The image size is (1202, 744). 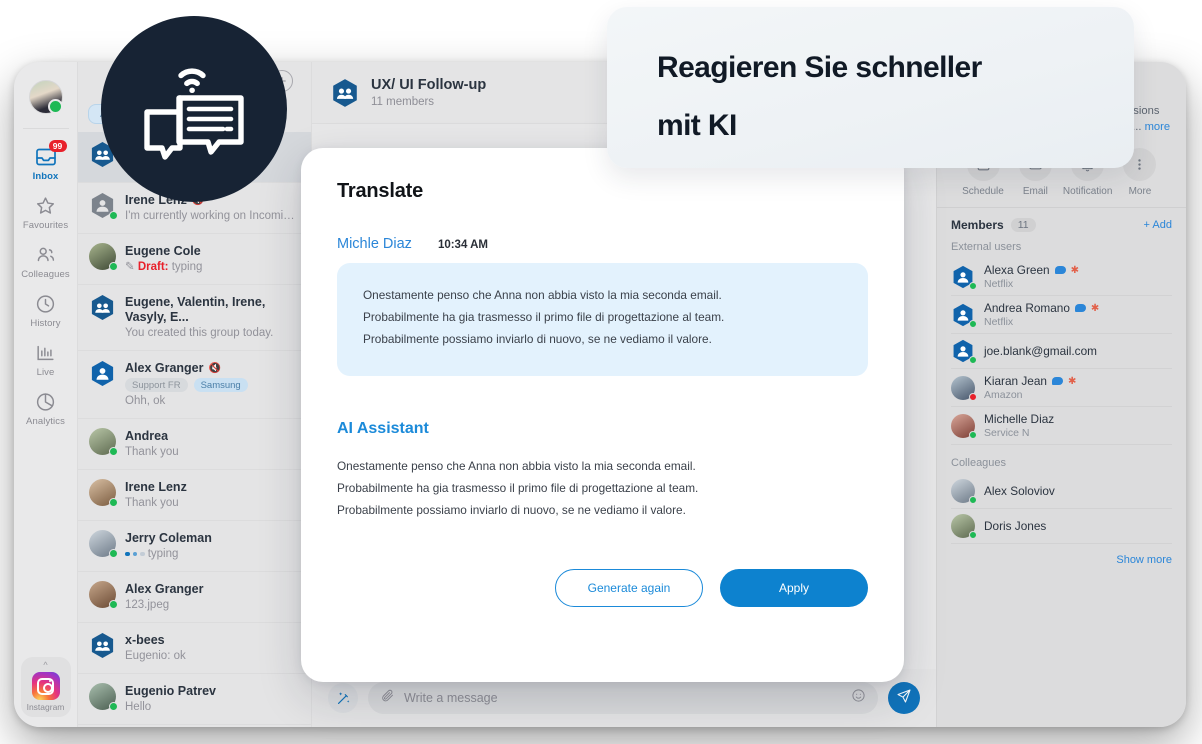 What do you see at coordinates (1031, 270) in the screenshot?
I see `member-name: Alexa Green ✱` at bounding box center [1031, 270].